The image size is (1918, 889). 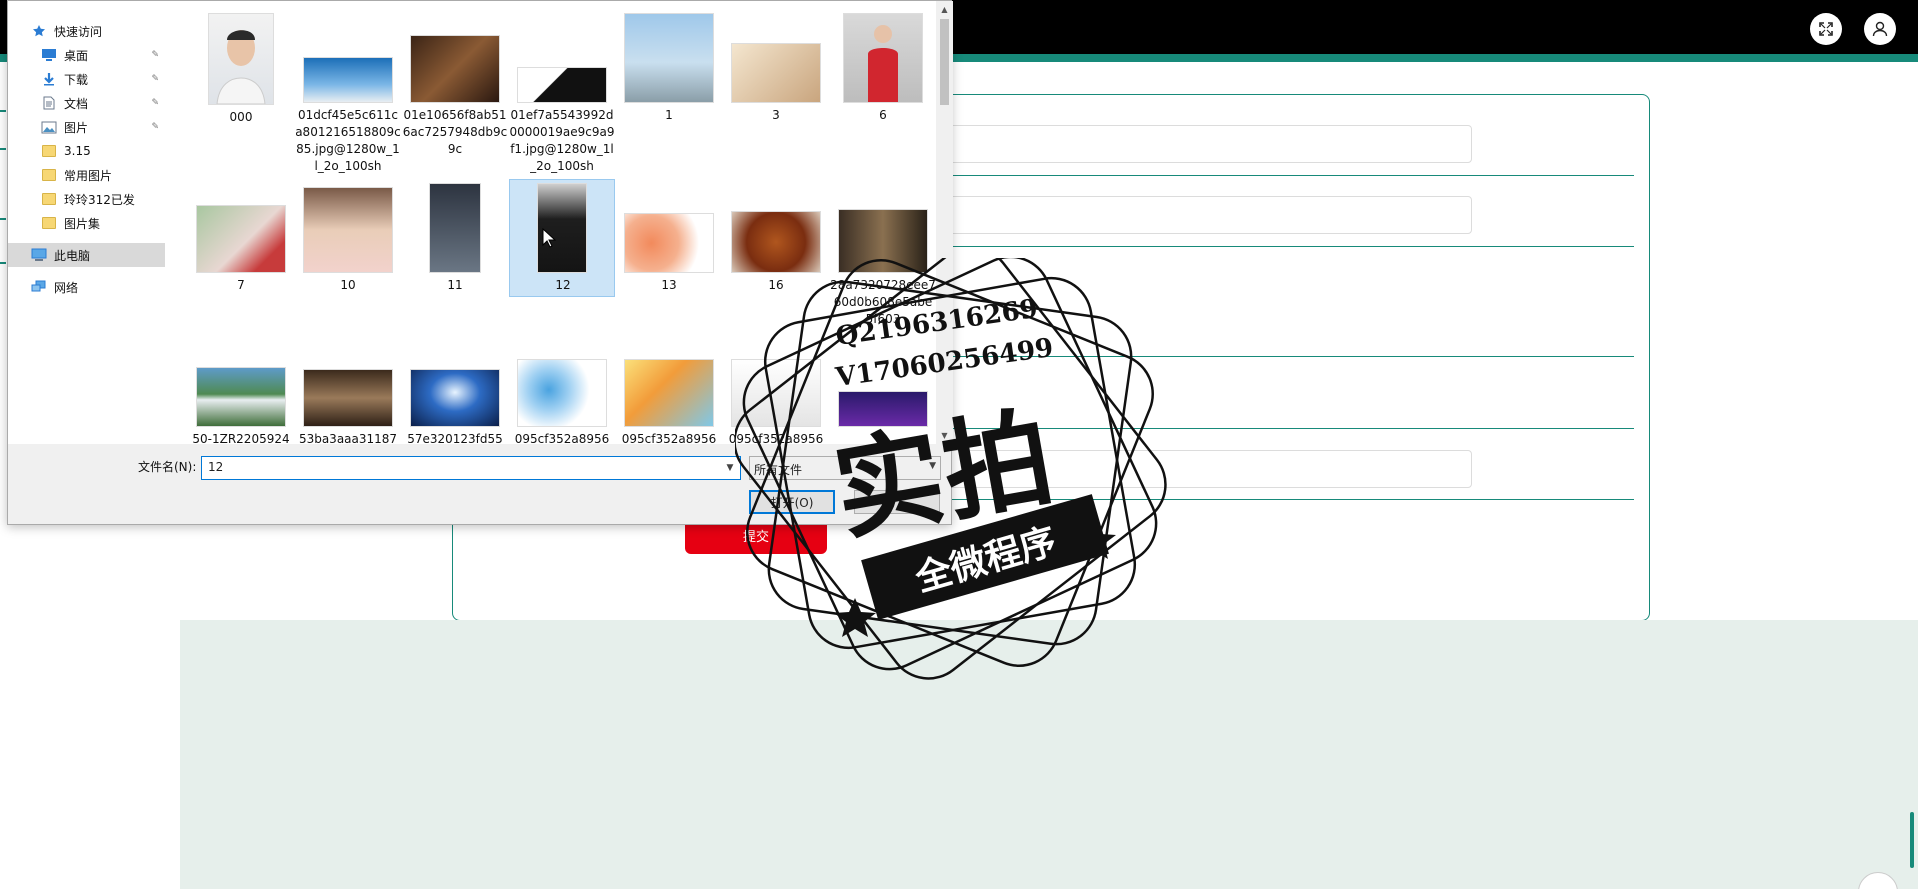 I want to click on fullscreen-icon, so click(x=1826, y=29).